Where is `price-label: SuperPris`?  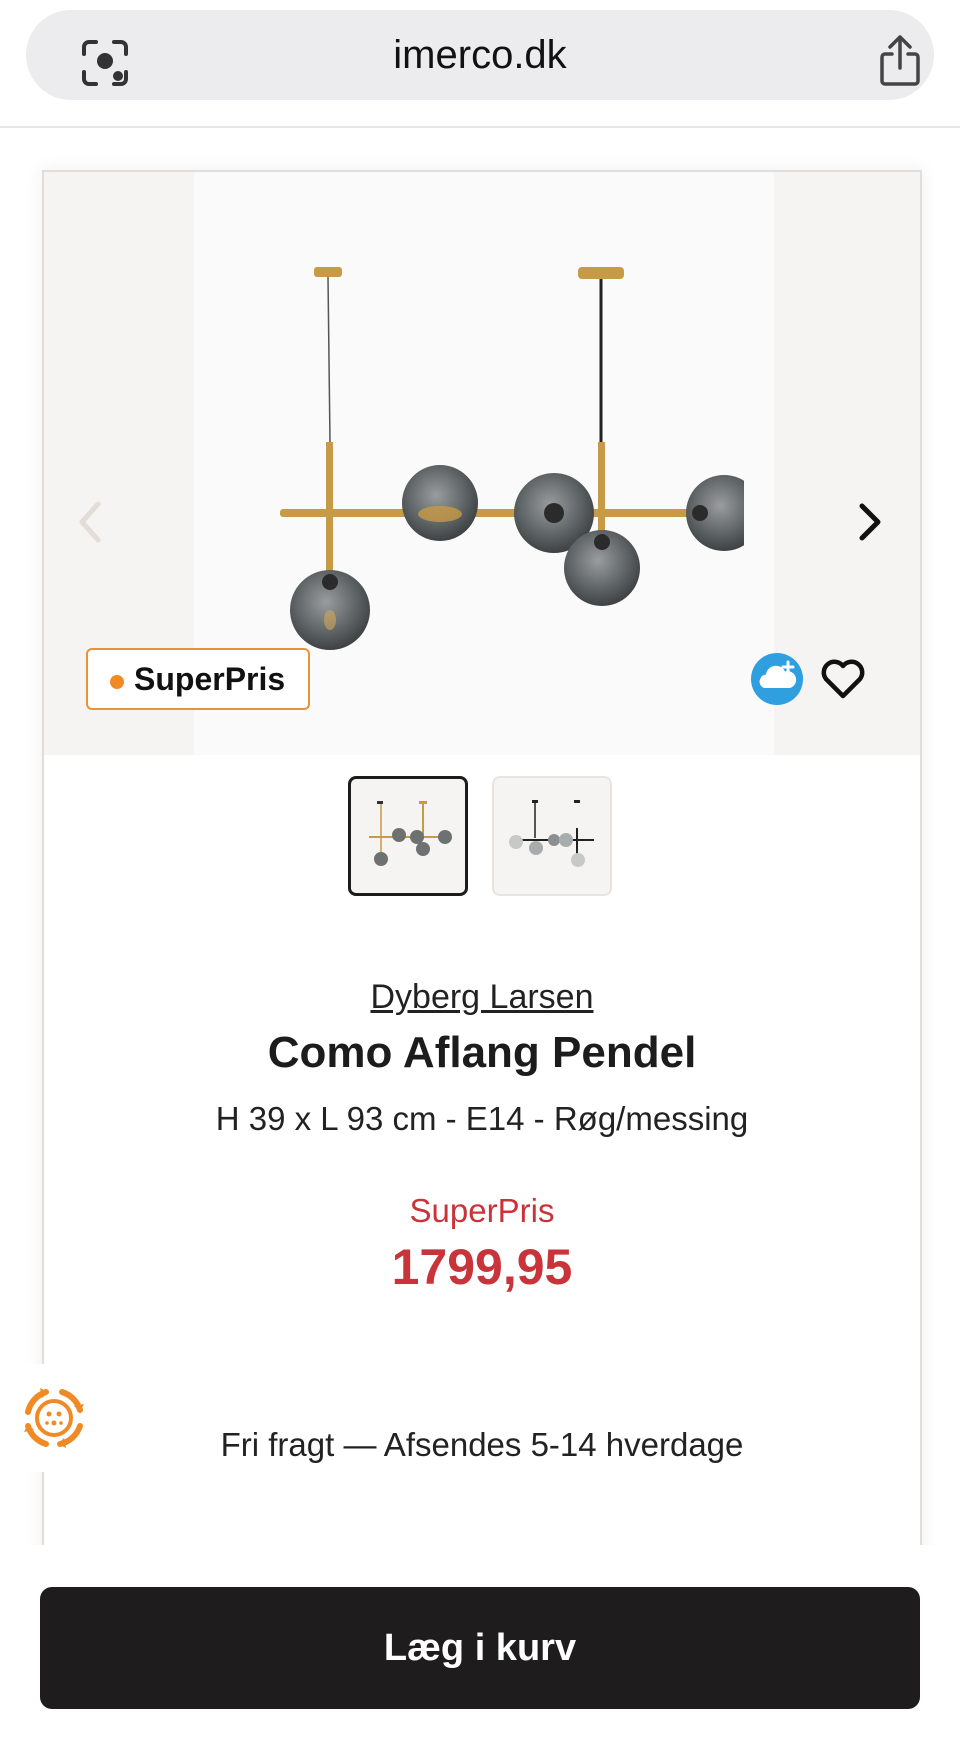
price-label: SuperPris is located at coordinates (482, 1210).